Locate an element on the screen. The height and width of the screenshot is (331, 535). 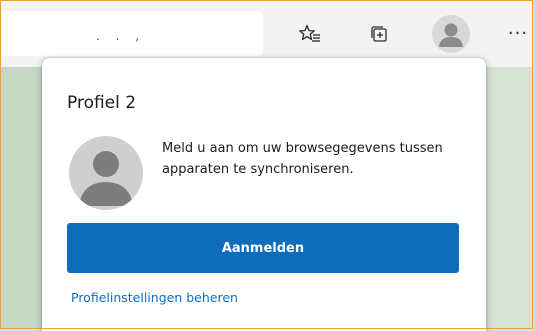
manage-profile-settings-link: Profielinstellingen beheren is located at coordinates (154, 297).